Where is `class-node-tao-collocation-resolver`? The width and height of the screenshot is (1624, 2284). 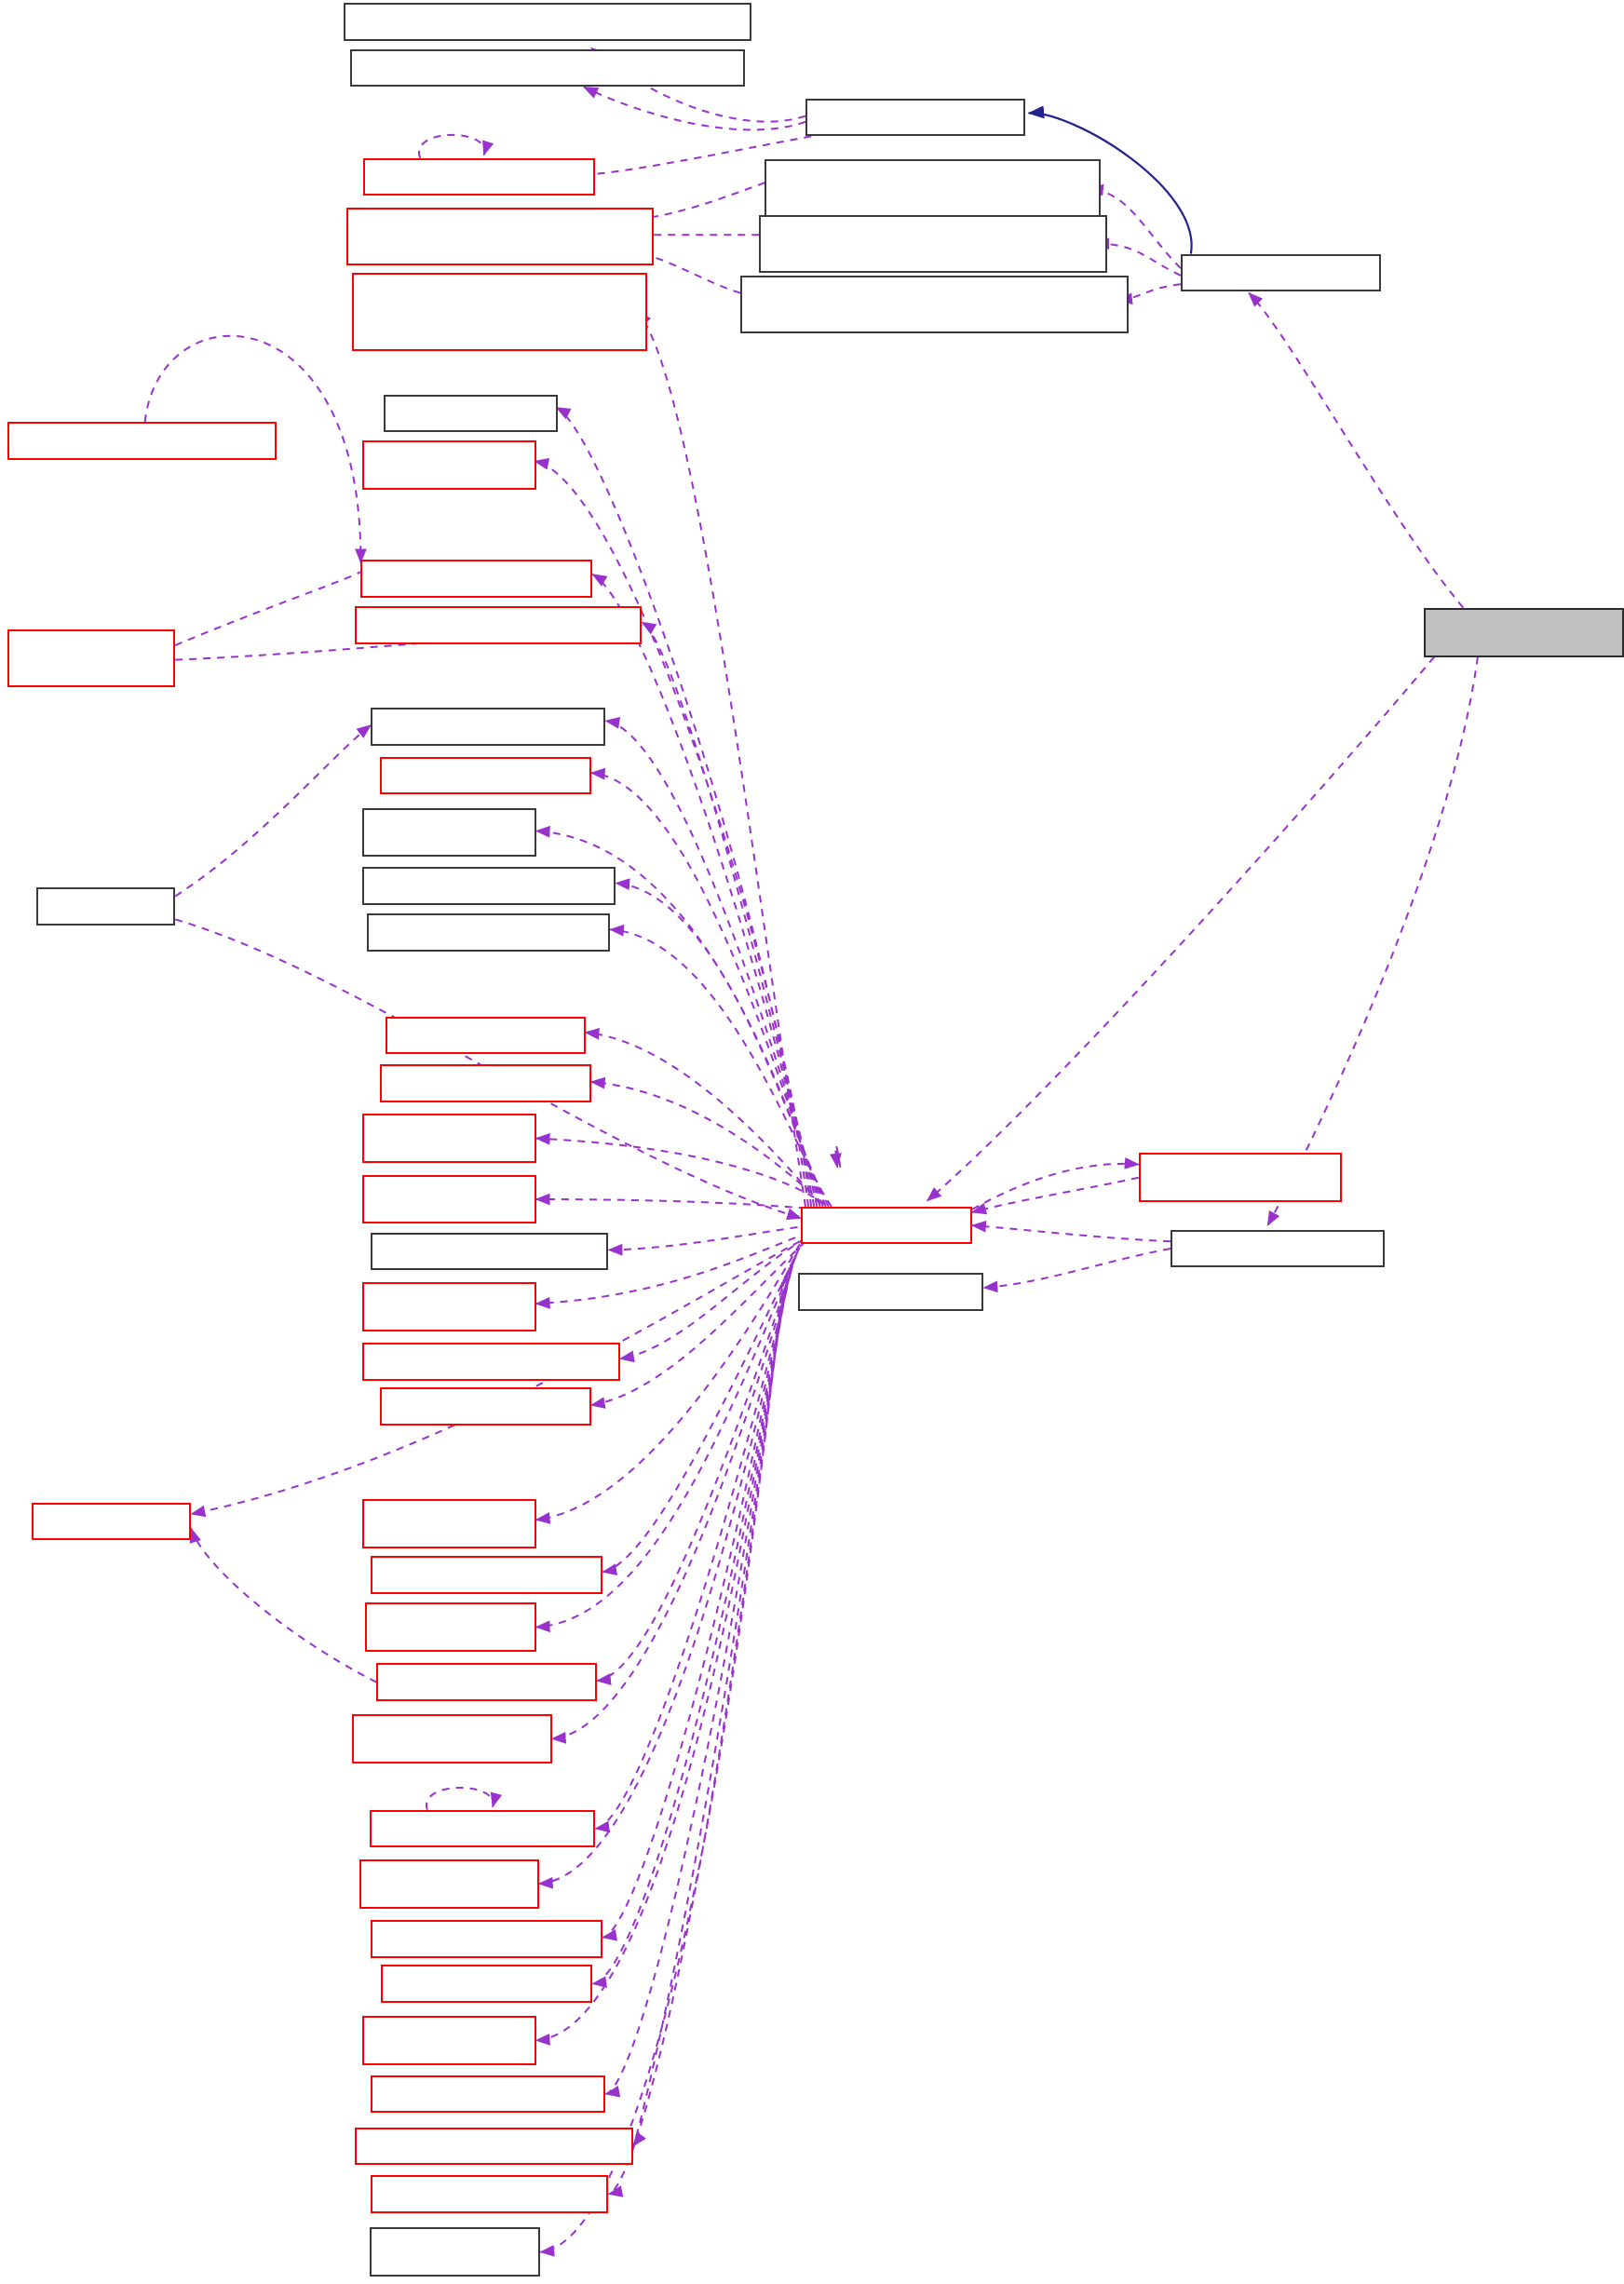 class-node-tao-collocation-resolver is located at coordinates (490, 1362).